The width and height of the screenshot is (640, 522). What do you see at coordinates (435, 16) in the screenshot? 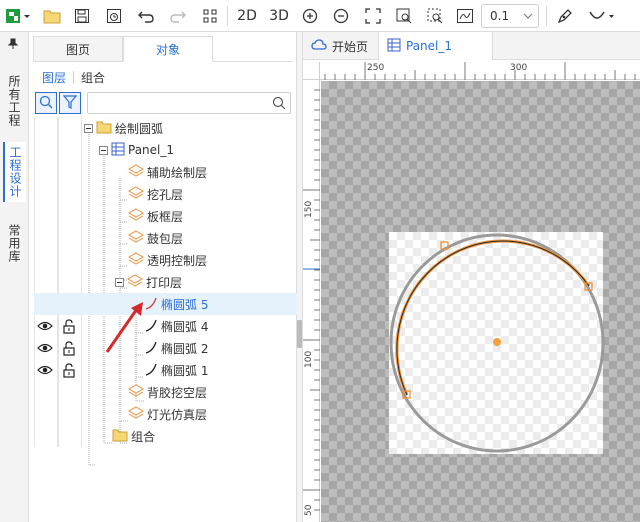
I see `zoom-select-icon` at bounding box center [435, 16].